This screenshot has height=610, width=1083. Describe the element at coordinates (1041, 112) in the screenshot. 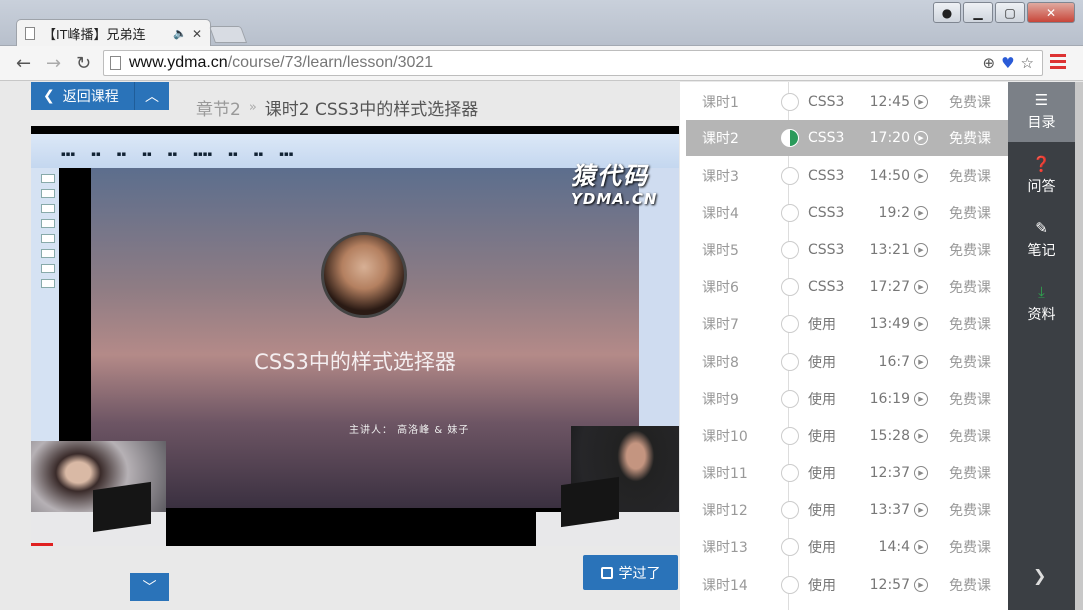

I see `side-nav-catalog: ☰ 目录` at that location.